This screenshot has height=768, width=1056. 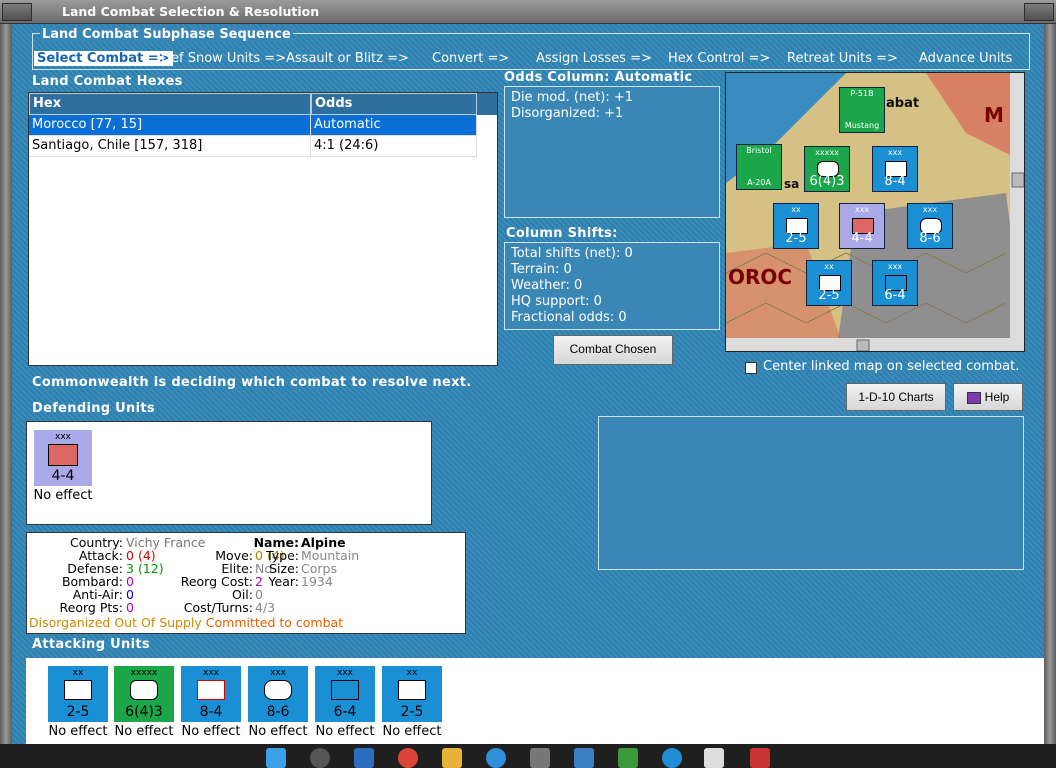 I want to click on map-unit-ix-arm: xxx 8-6, so click(x=930, y=226).